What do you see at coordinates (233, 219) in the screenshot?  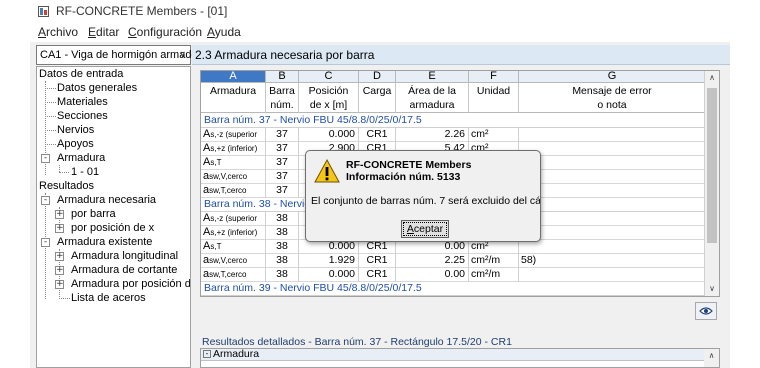 I see `reinforcement-label: As,-z (superior` at bounding box center [233, 219].